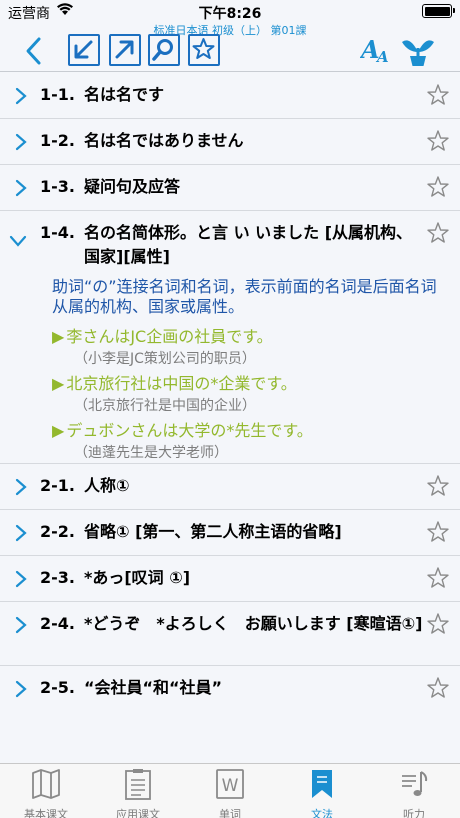  What do you see at coordinates (414, 813) in the screenshot?
I see `tab-label: 听力` at bounding box center [414, 813].